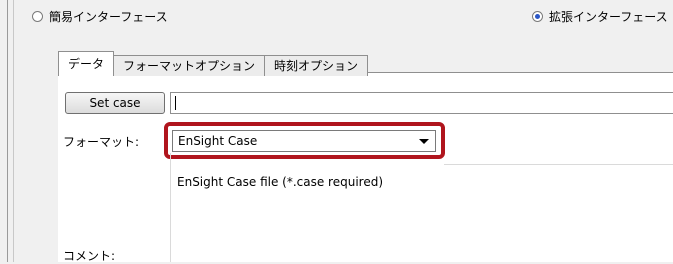  What do you see at coordinates (170, 207) in the screenshot?
I see `divider-vertical` at bounding box center [170, 207].